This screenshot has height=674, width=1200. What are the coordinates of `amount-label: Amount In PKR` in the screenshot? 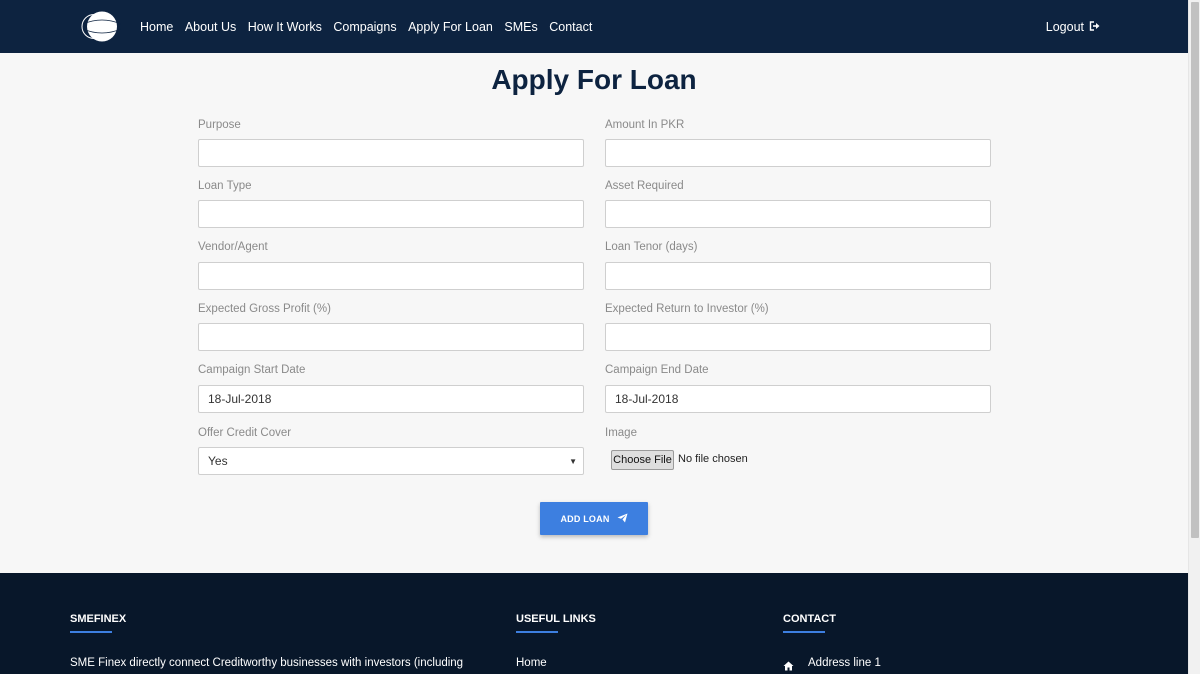 It's located at (645, 125).